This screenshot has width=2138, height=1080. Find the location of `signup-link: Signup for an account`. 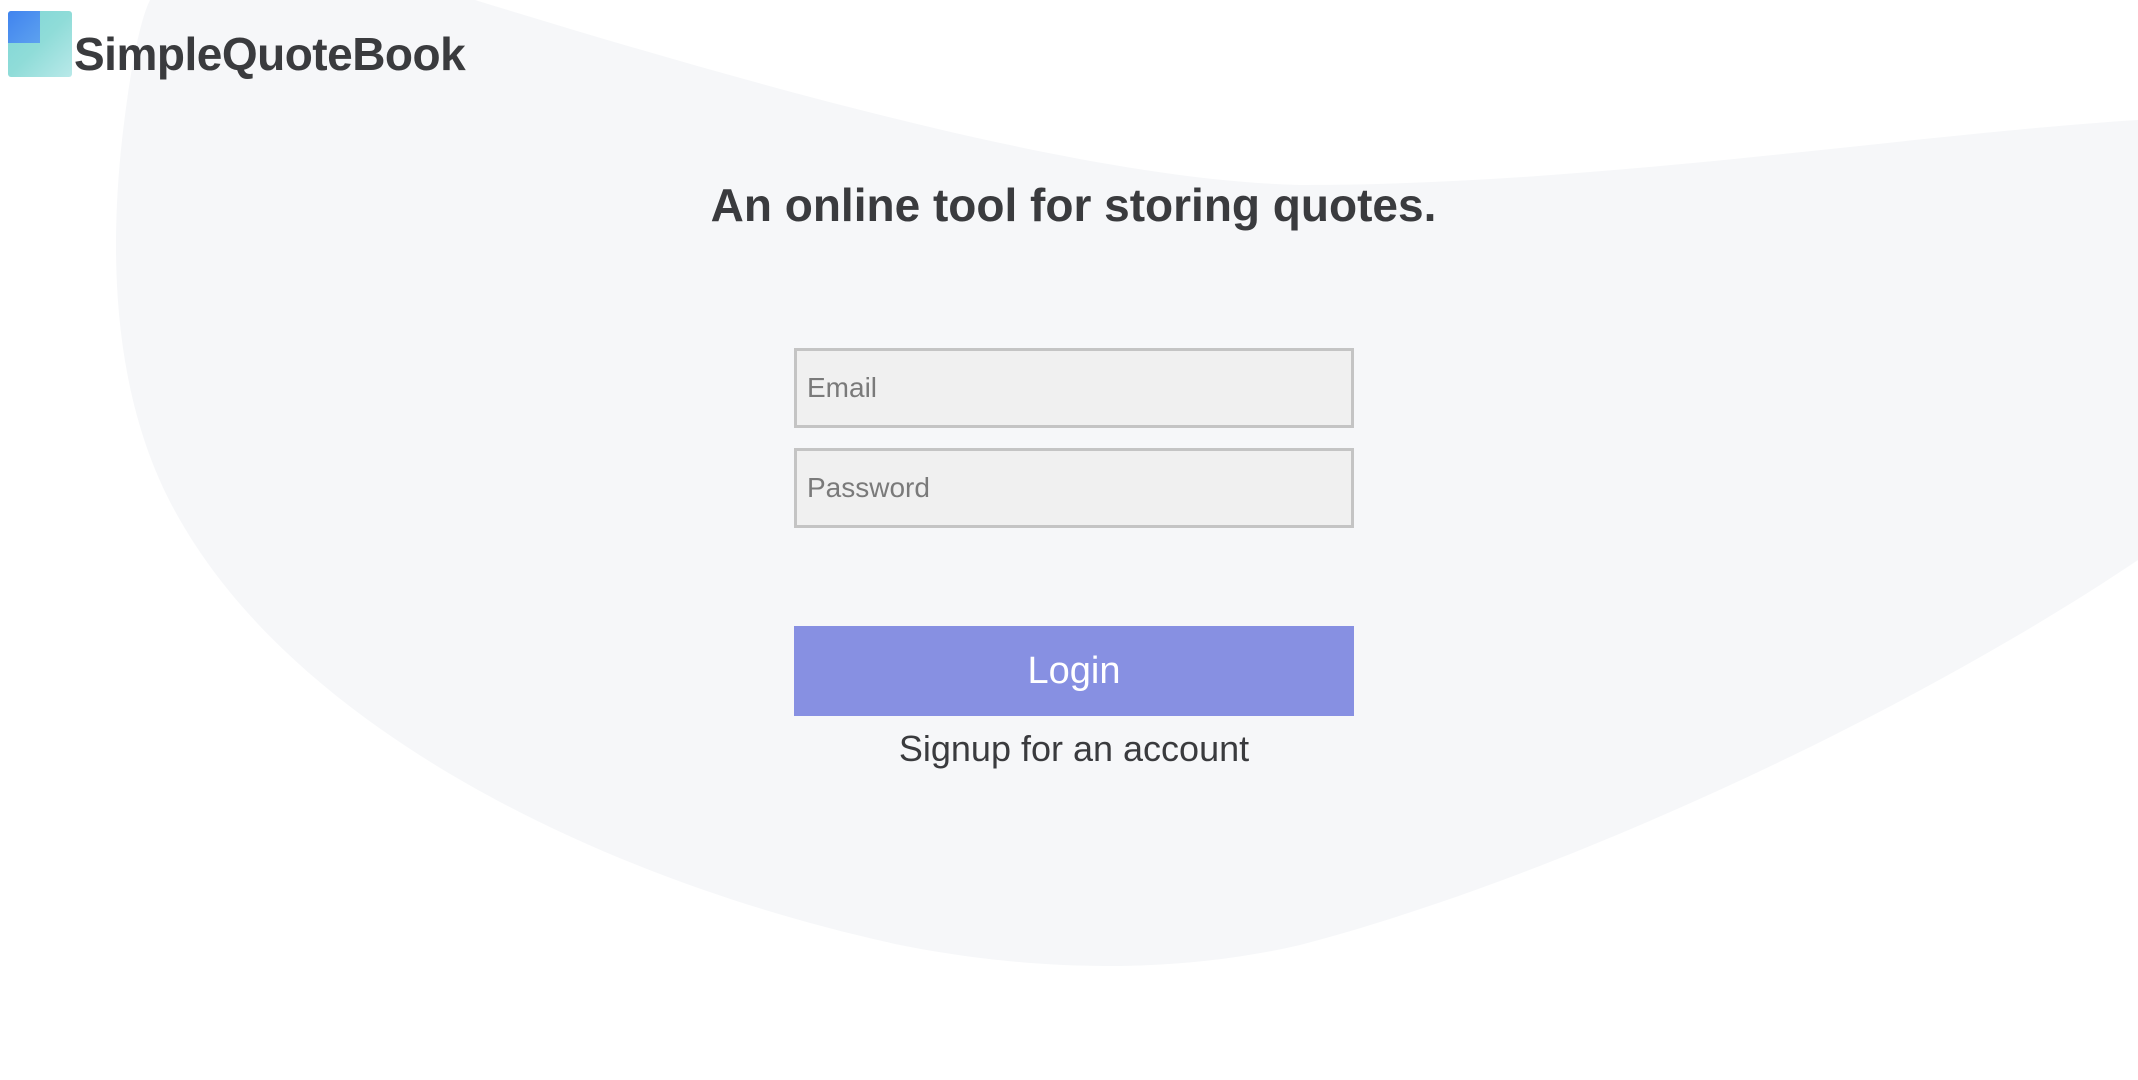

signup-link: Signup for an account is located at coordinates (1074, 749).